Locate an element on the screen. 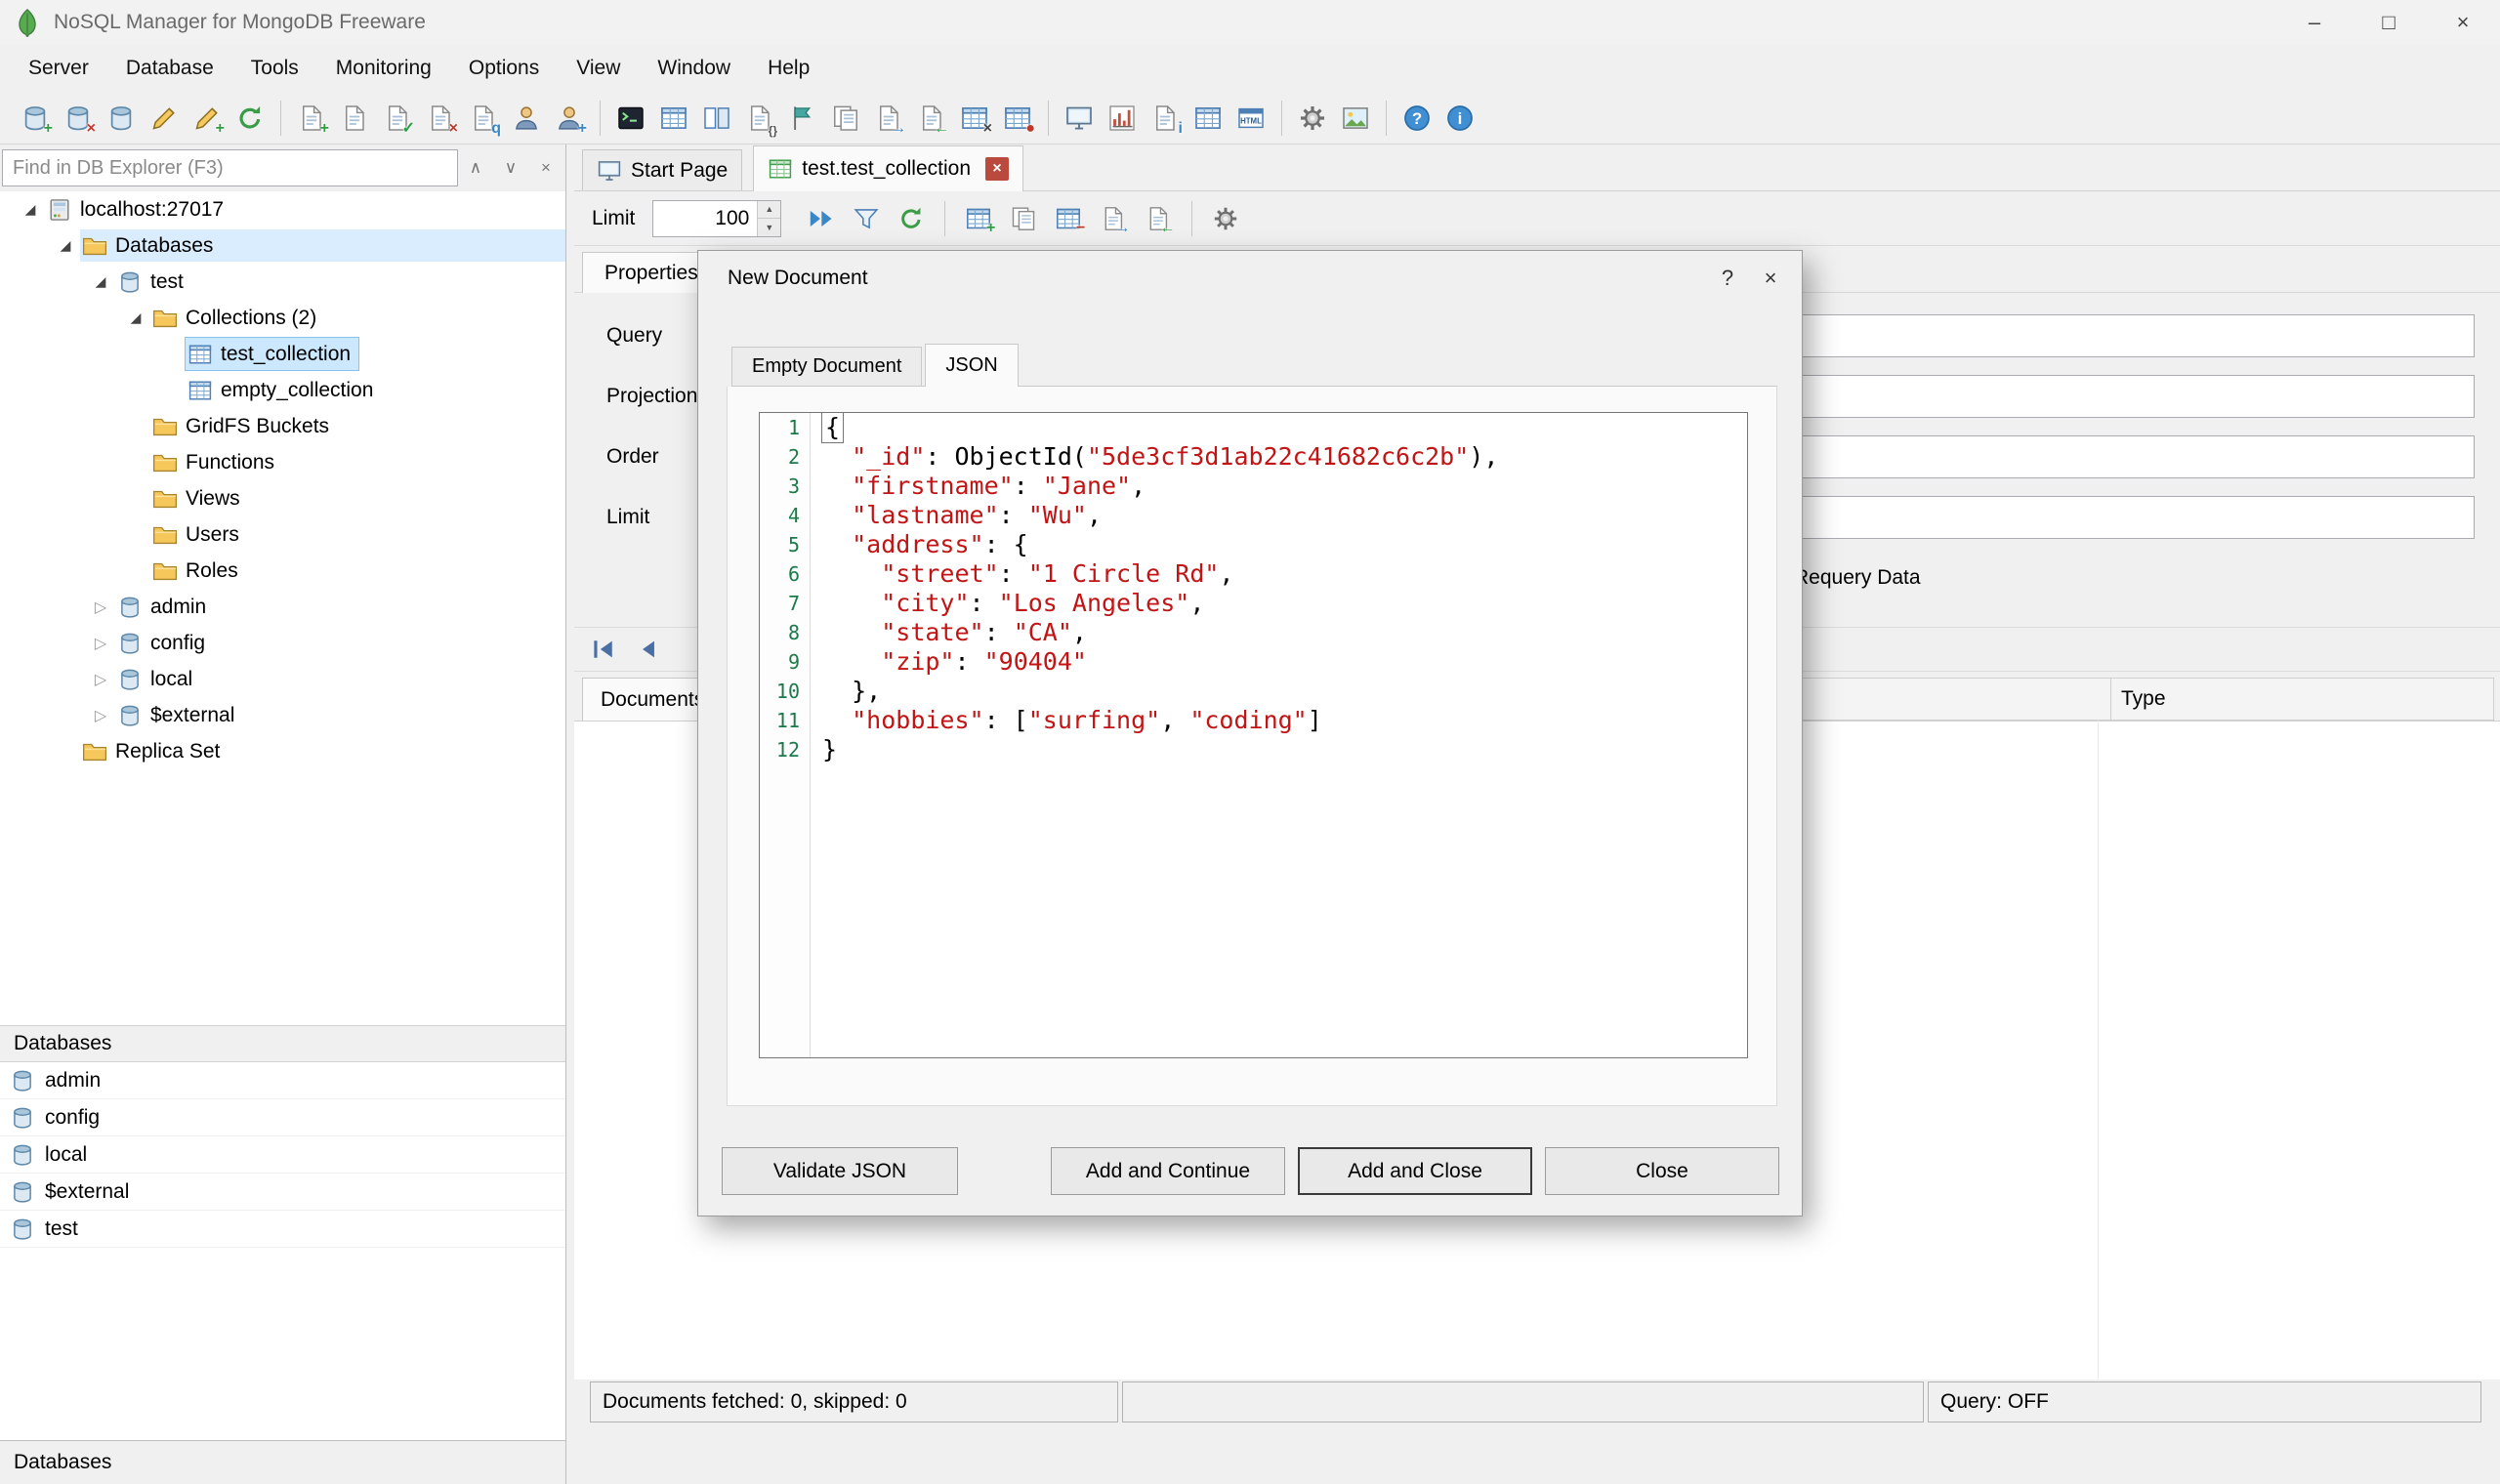  menu-server: Server is located at coordinates (58, 68).